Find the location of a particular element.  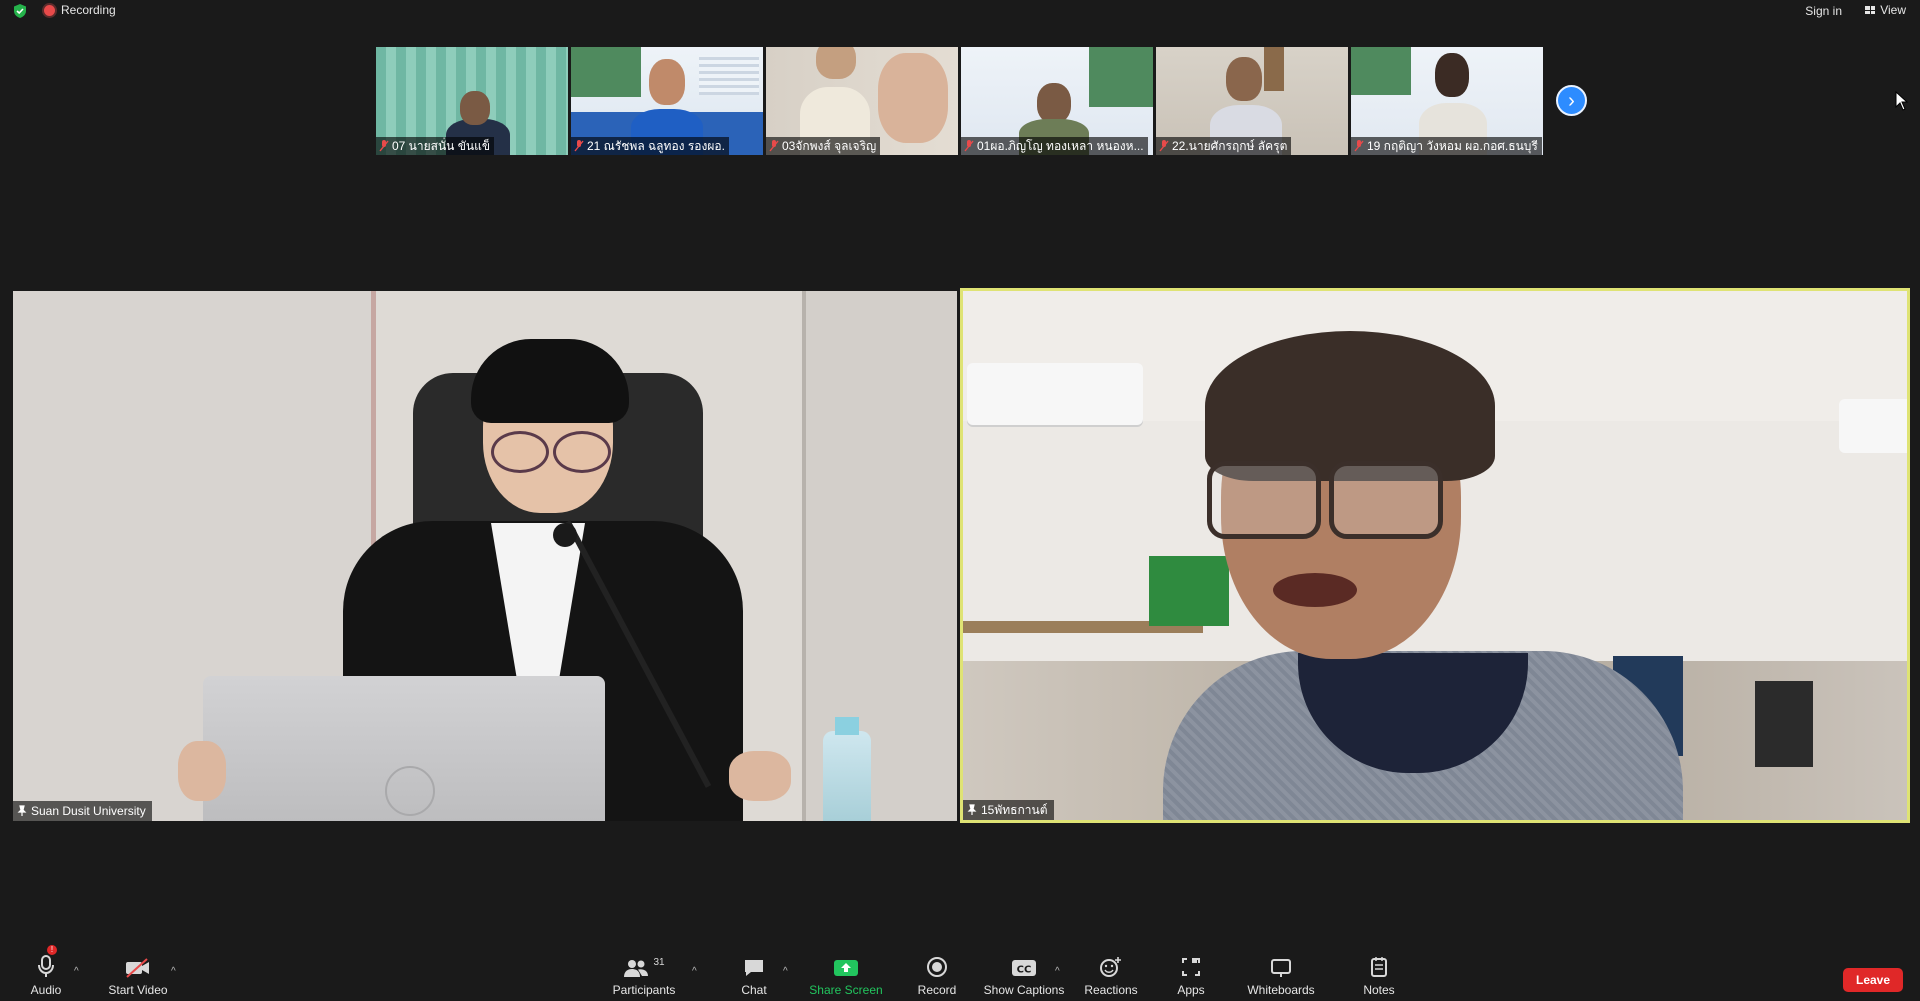

start-video-button: Start Video is located at coordinates (138, 974).